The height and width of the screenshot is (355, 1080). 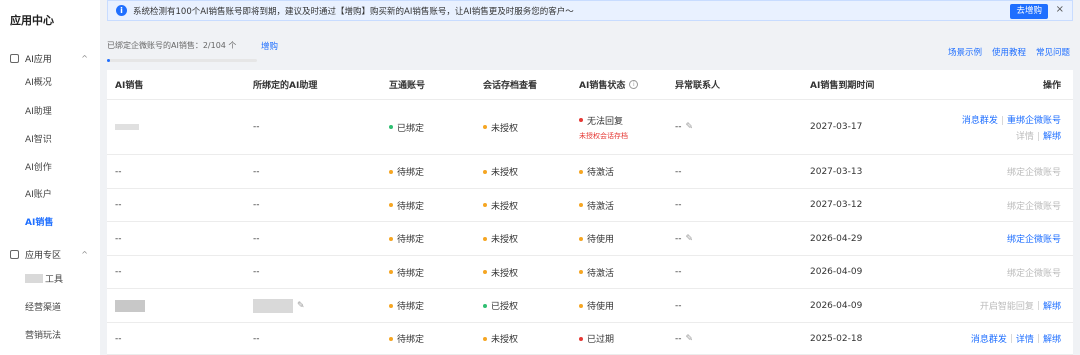 I want to click on bound-progress-bar, so click(x=182, y=60).